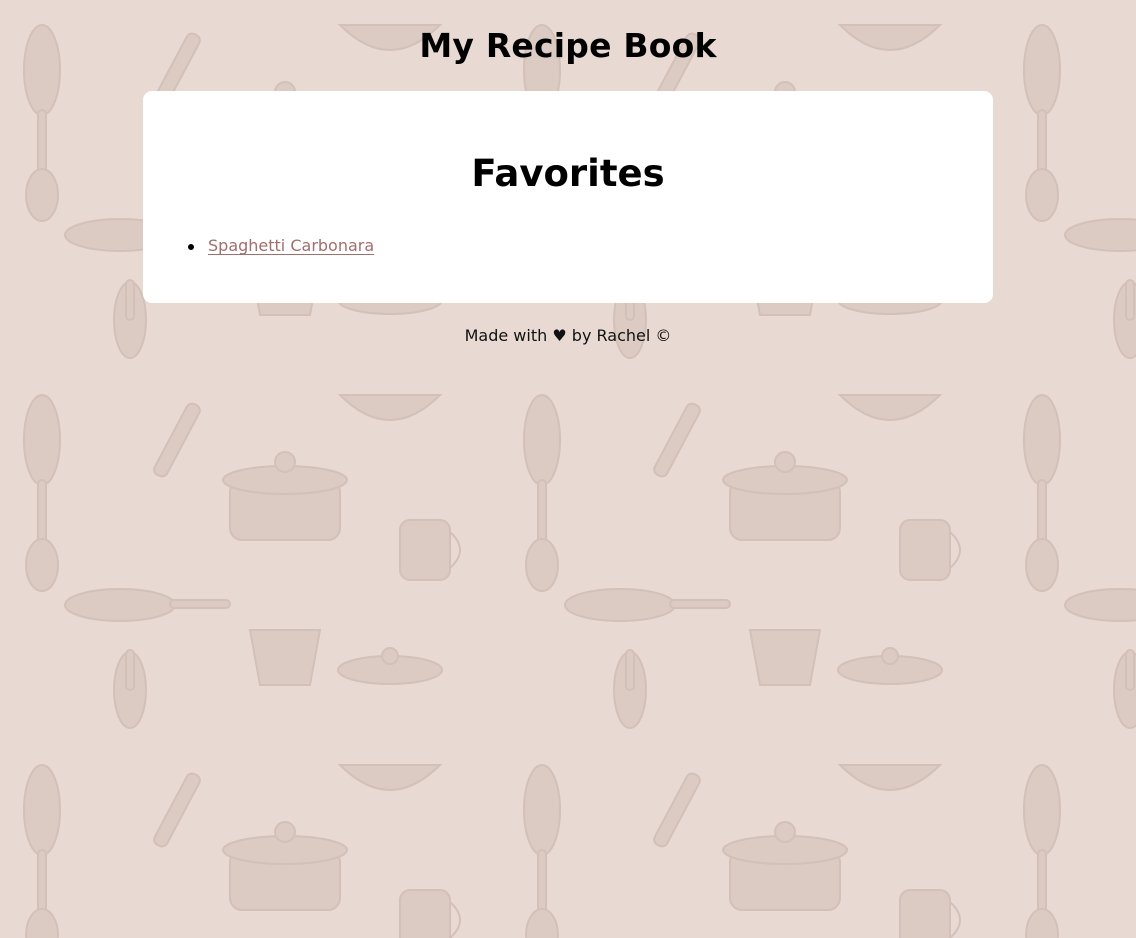 The image size is (1136, 938). I want to click on favorites-heading: Favorites, so click(568, 173).